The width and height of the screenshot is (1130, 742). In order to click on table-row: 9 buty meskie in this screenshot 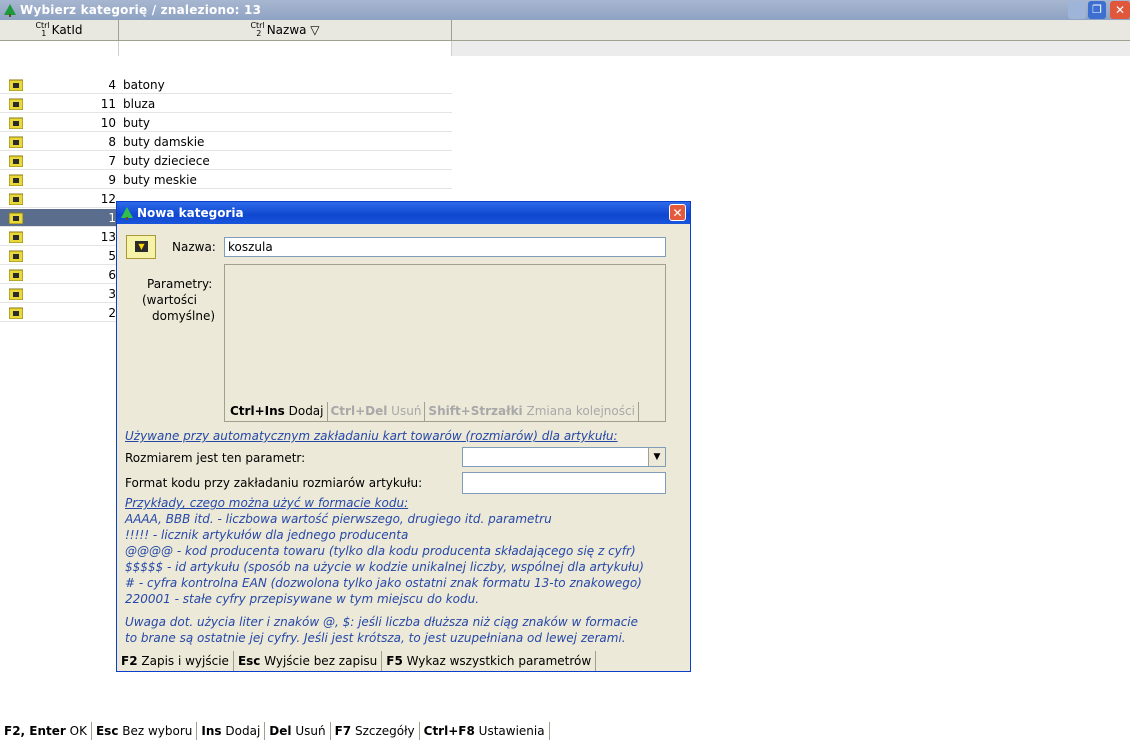, I will do `click(226, 180)`.